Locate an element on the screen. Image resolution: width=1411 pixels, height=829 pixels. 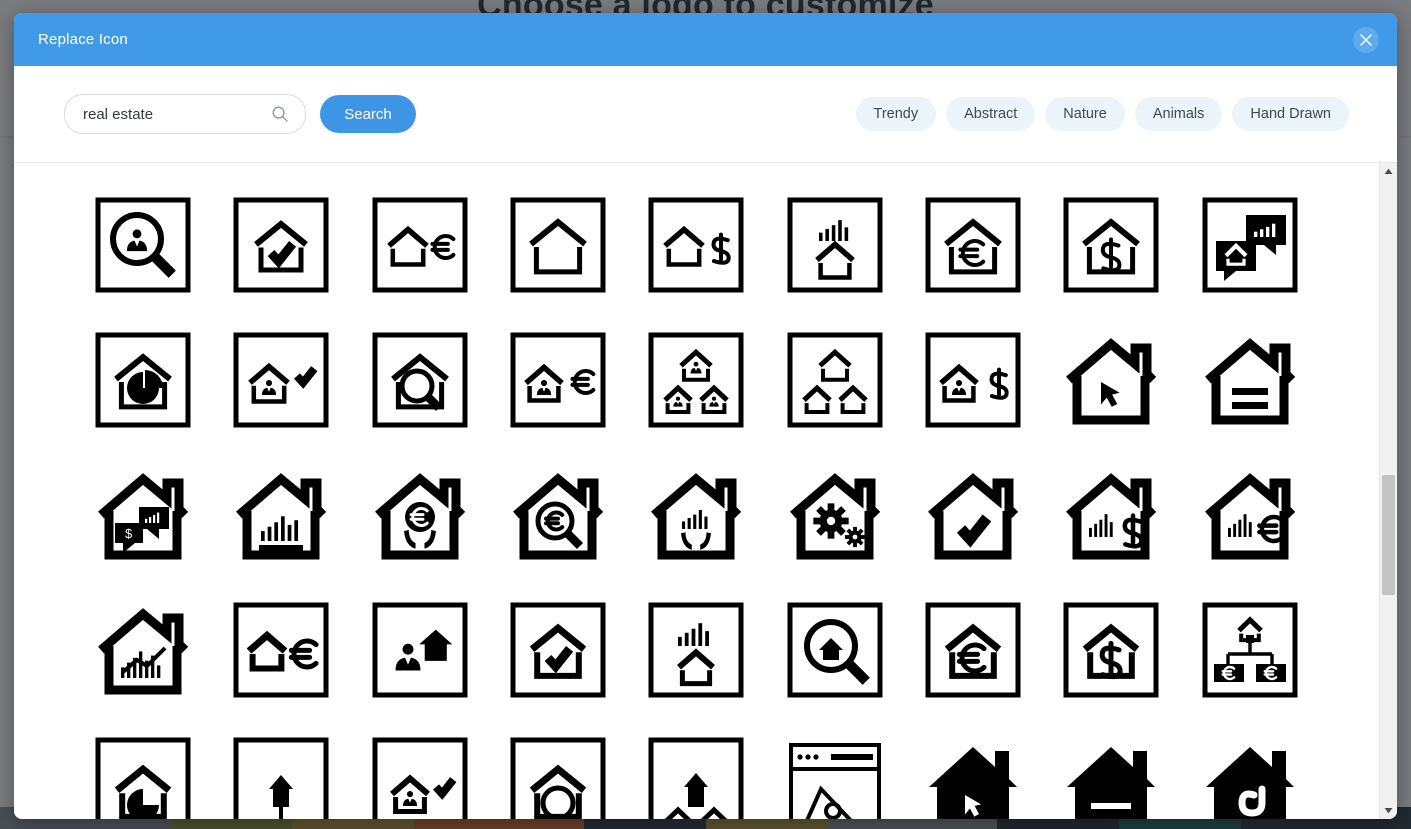
boxed-house-person-euro-icon is located at coordinates (558, 379).